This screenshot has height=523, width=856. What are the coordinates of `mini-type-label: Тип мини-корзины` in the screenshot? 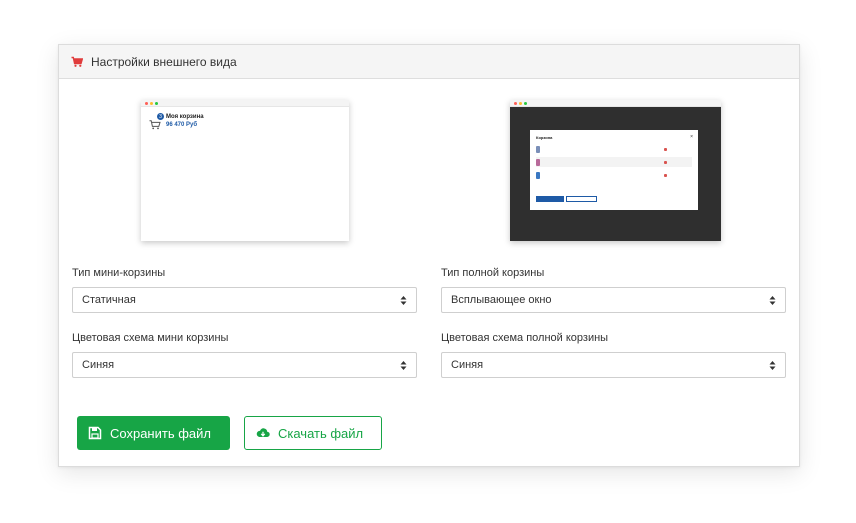 It's located at (119, 273).